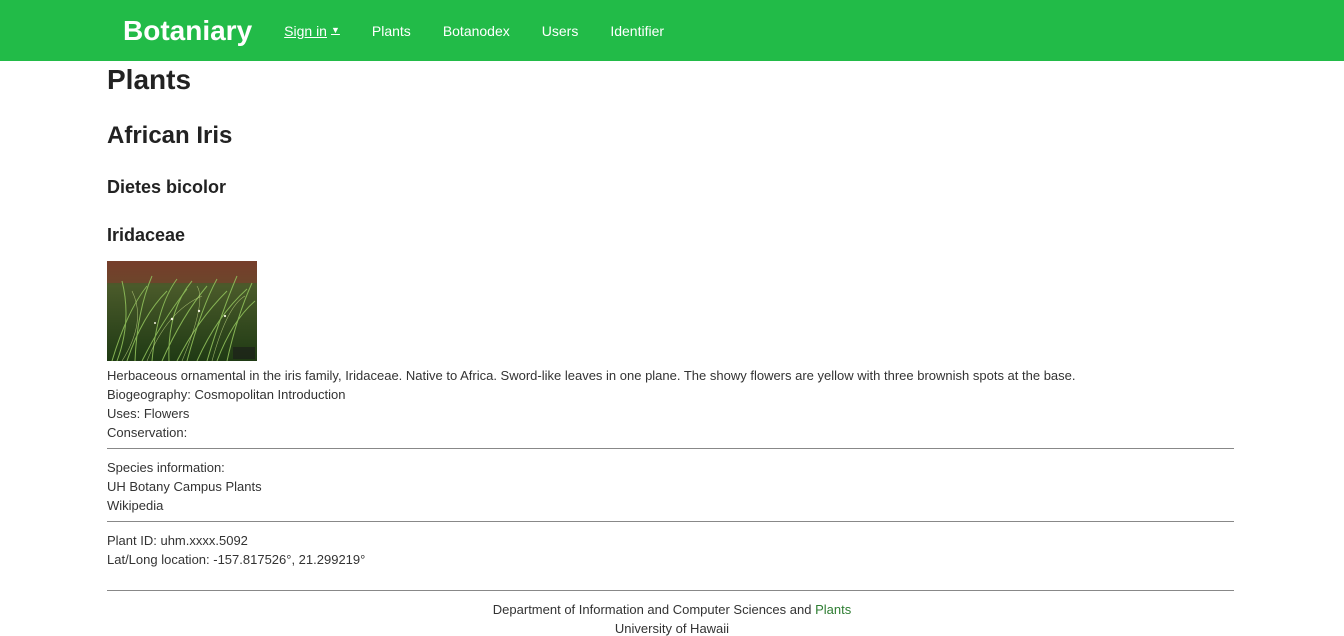 This screenshot has width=1344, height=636. What do you see at coordinates (146, 235) in the screenshot?
I see `plant-family: Iridaceae` at bounding box center [146, 235].